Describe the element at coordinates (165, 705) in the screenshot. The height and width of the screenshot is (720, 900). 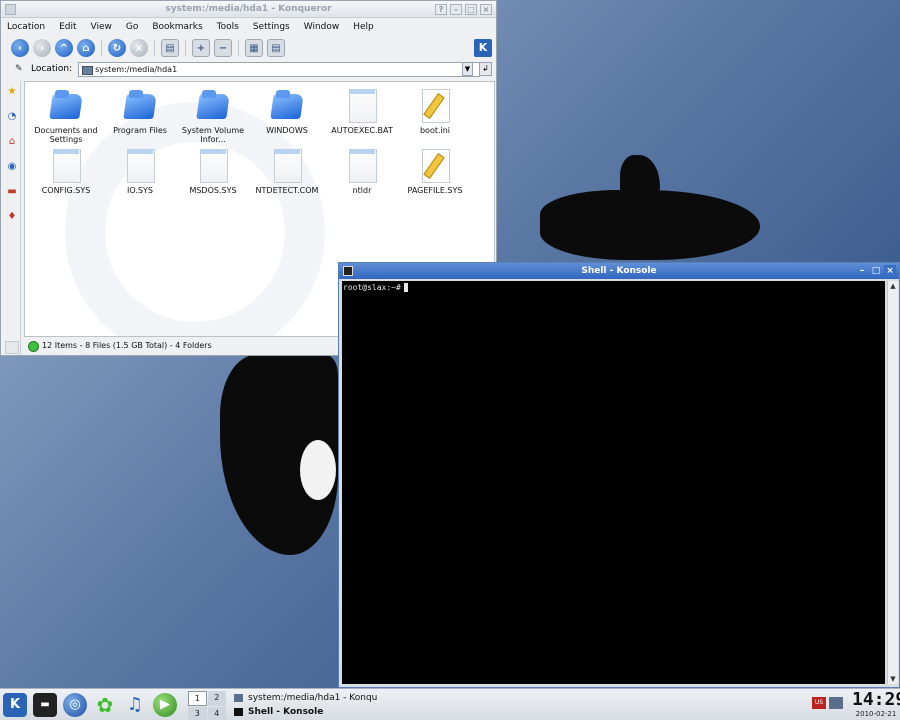
I see `media-player-icon: ▶` at that location.